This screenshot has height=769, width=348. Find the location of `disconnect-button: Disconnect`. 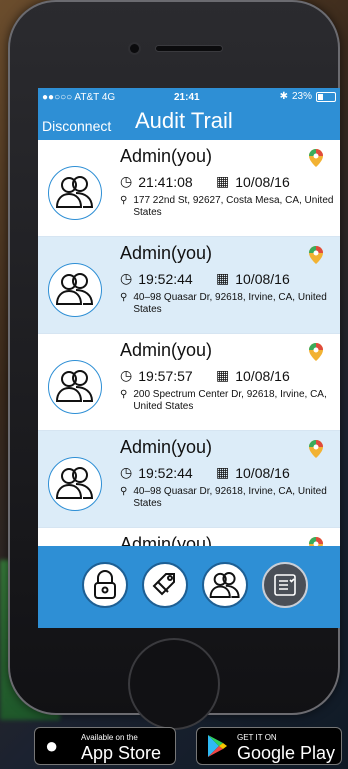

disconnect-button: Disconnect is located at coordinates (76, 126).